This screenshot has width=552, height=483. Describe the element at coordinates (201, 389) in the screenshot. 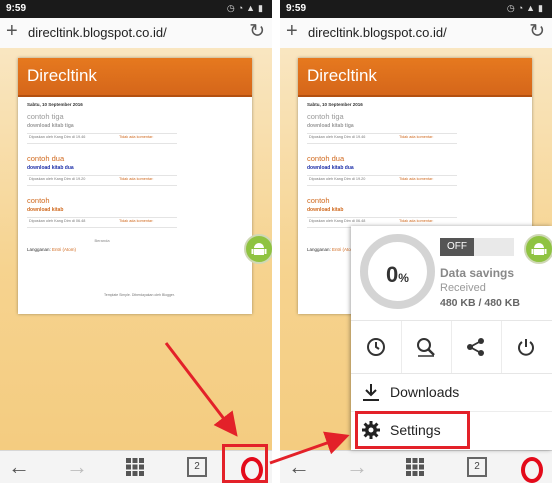

I see `arrow-to-opera-button` at that location.